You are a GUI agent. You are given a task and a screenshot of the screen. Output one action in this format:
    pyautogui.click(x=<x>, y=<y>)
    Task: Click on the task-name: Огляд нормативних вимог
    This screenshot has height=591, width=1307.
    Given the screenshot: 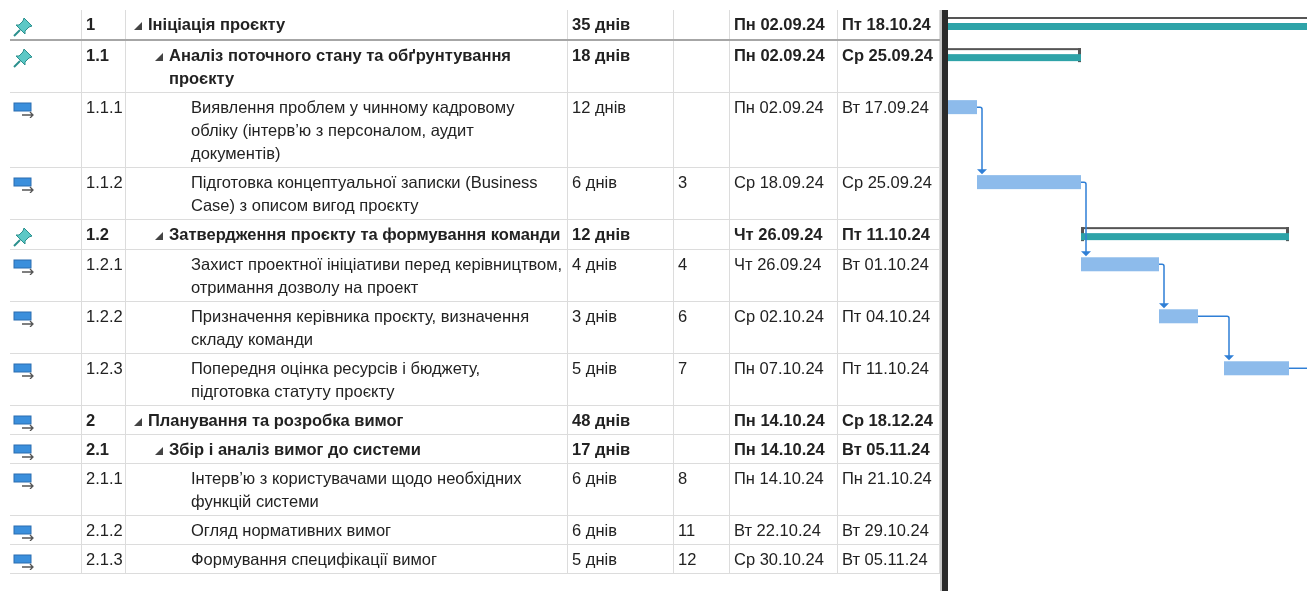 What is the action you would take?
    pyautogui.click(x=291, y=531)
    